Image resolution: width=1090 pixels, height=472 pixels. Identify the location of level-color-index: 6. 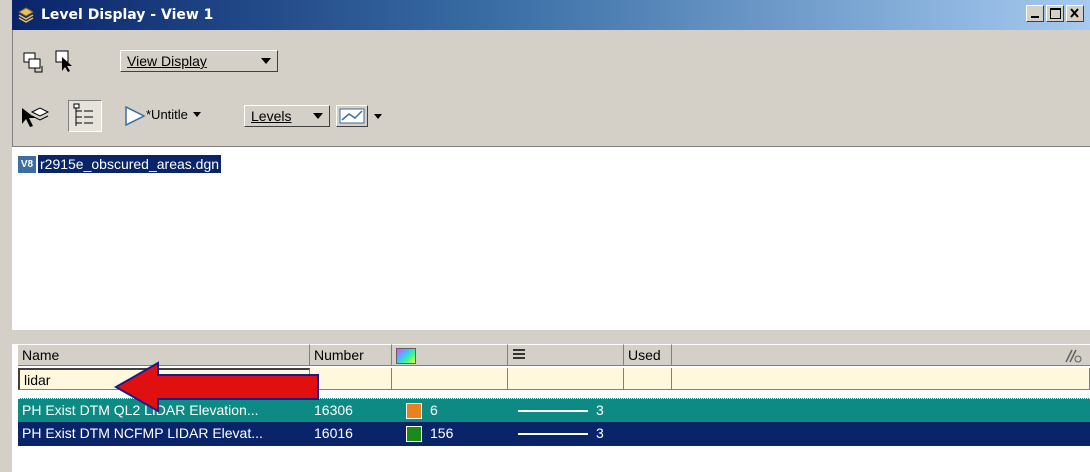
(434, 410).